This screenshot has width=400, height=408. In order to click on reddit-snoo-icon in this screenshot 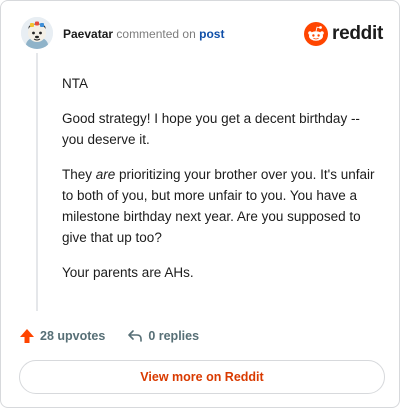, I will do `click(316, 34)`.